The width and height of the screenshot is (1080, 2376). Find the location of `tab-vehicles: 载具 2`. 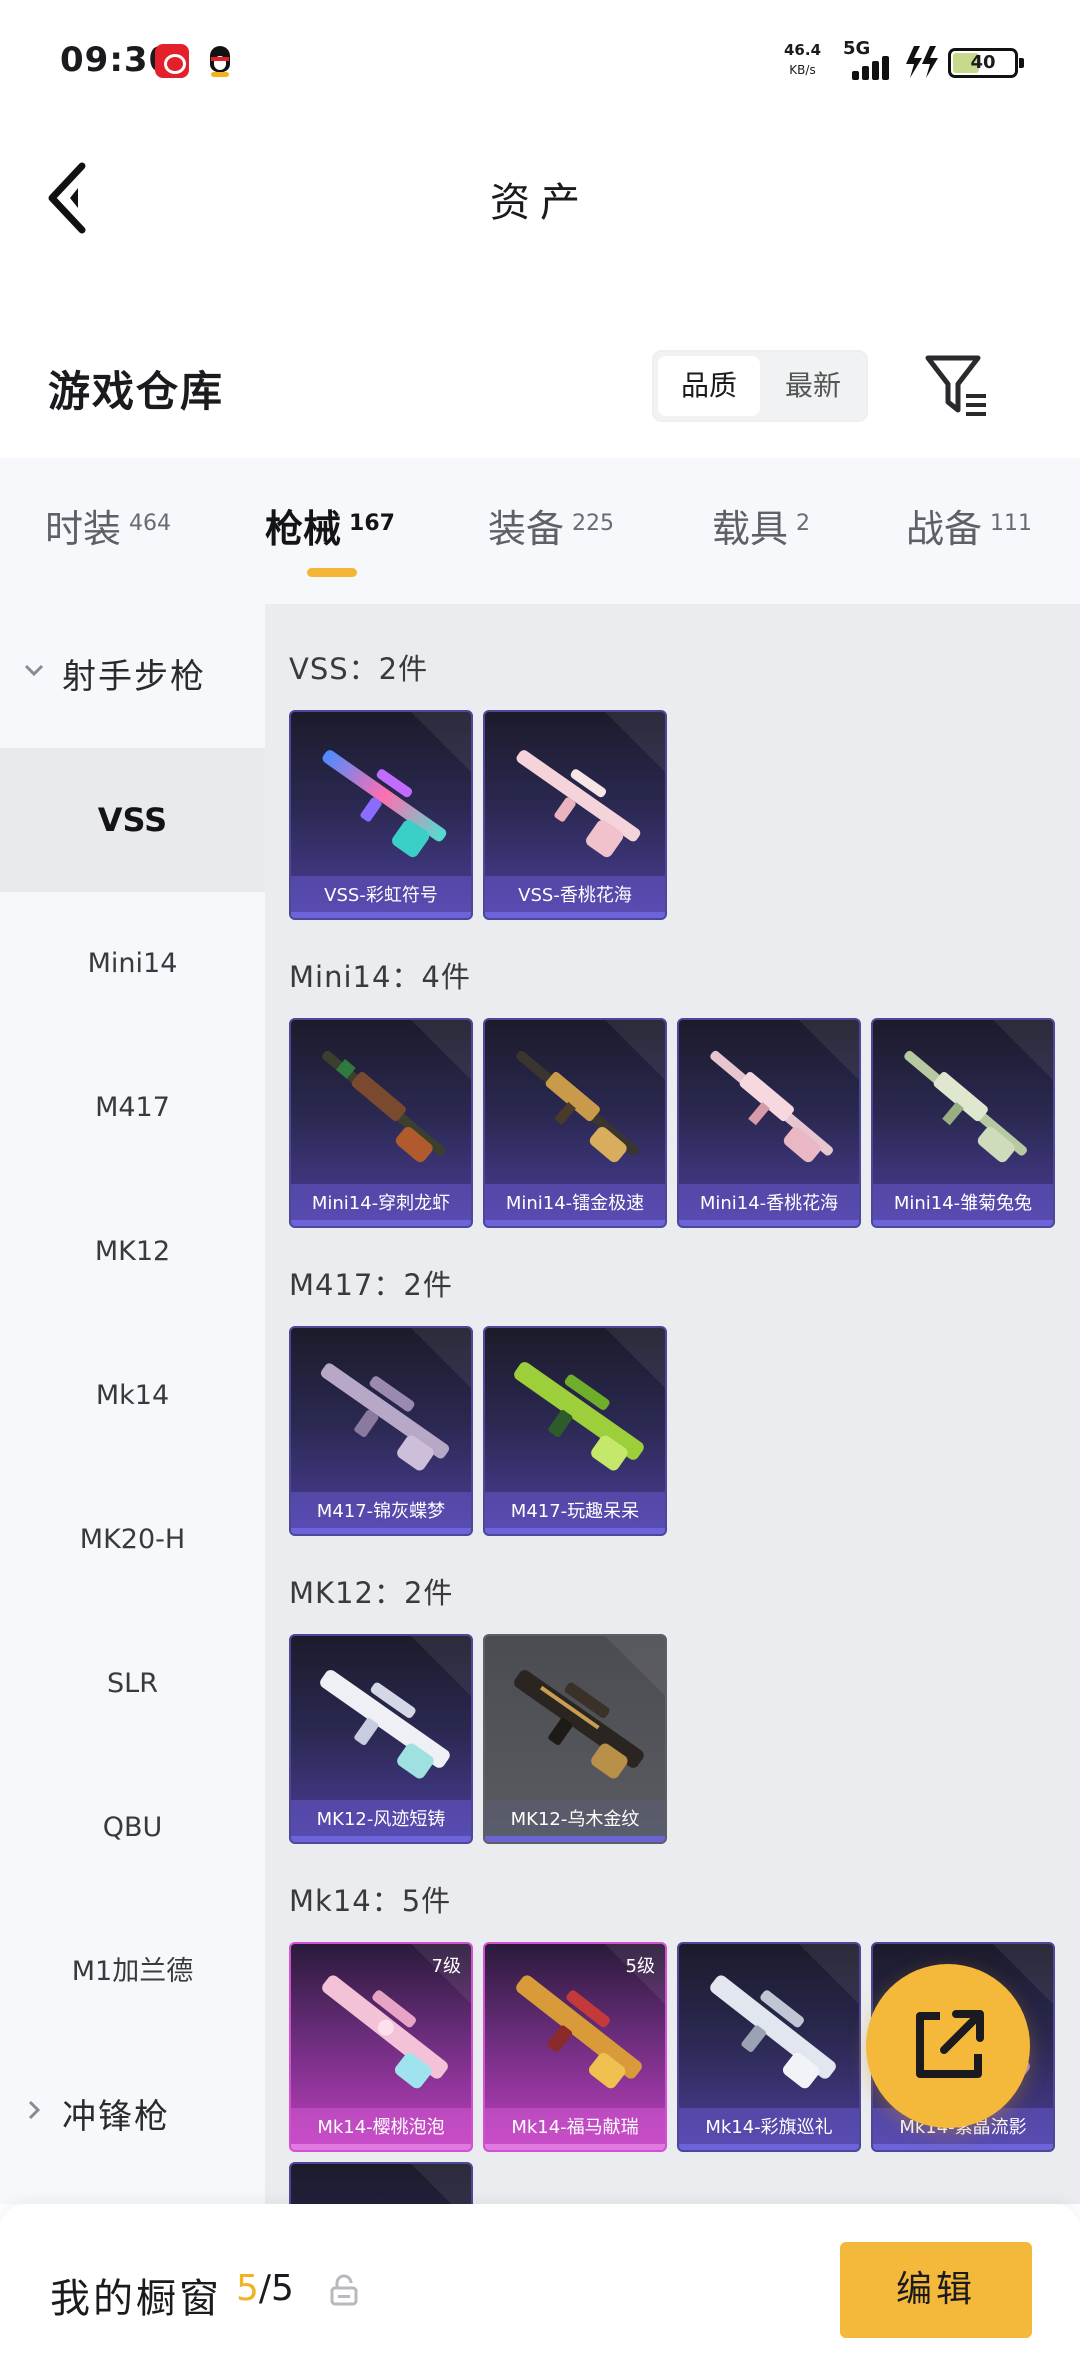

tab-vehicles: 载具 2 is located at coordinates (761, 528).